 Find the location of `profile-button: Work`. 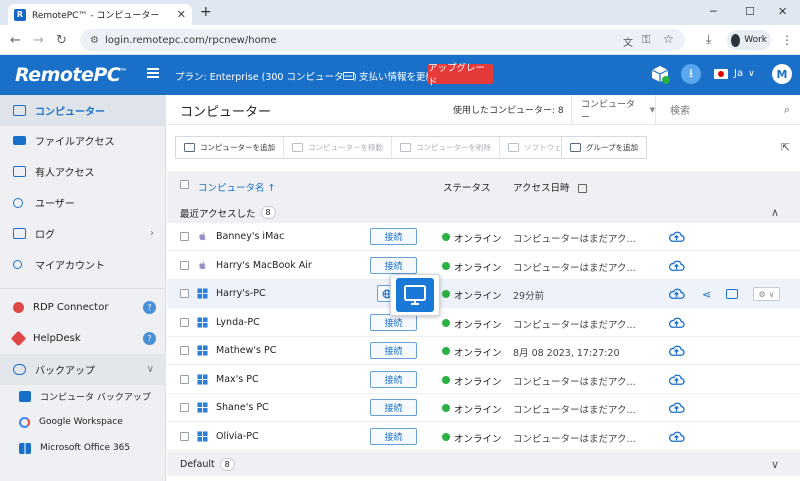

profile-button: Work is located at coordinates (749, 40).